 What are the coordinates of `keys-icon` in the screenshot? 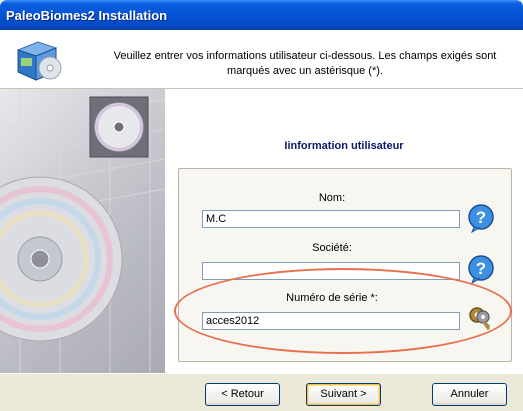 It's located at (480, 319).